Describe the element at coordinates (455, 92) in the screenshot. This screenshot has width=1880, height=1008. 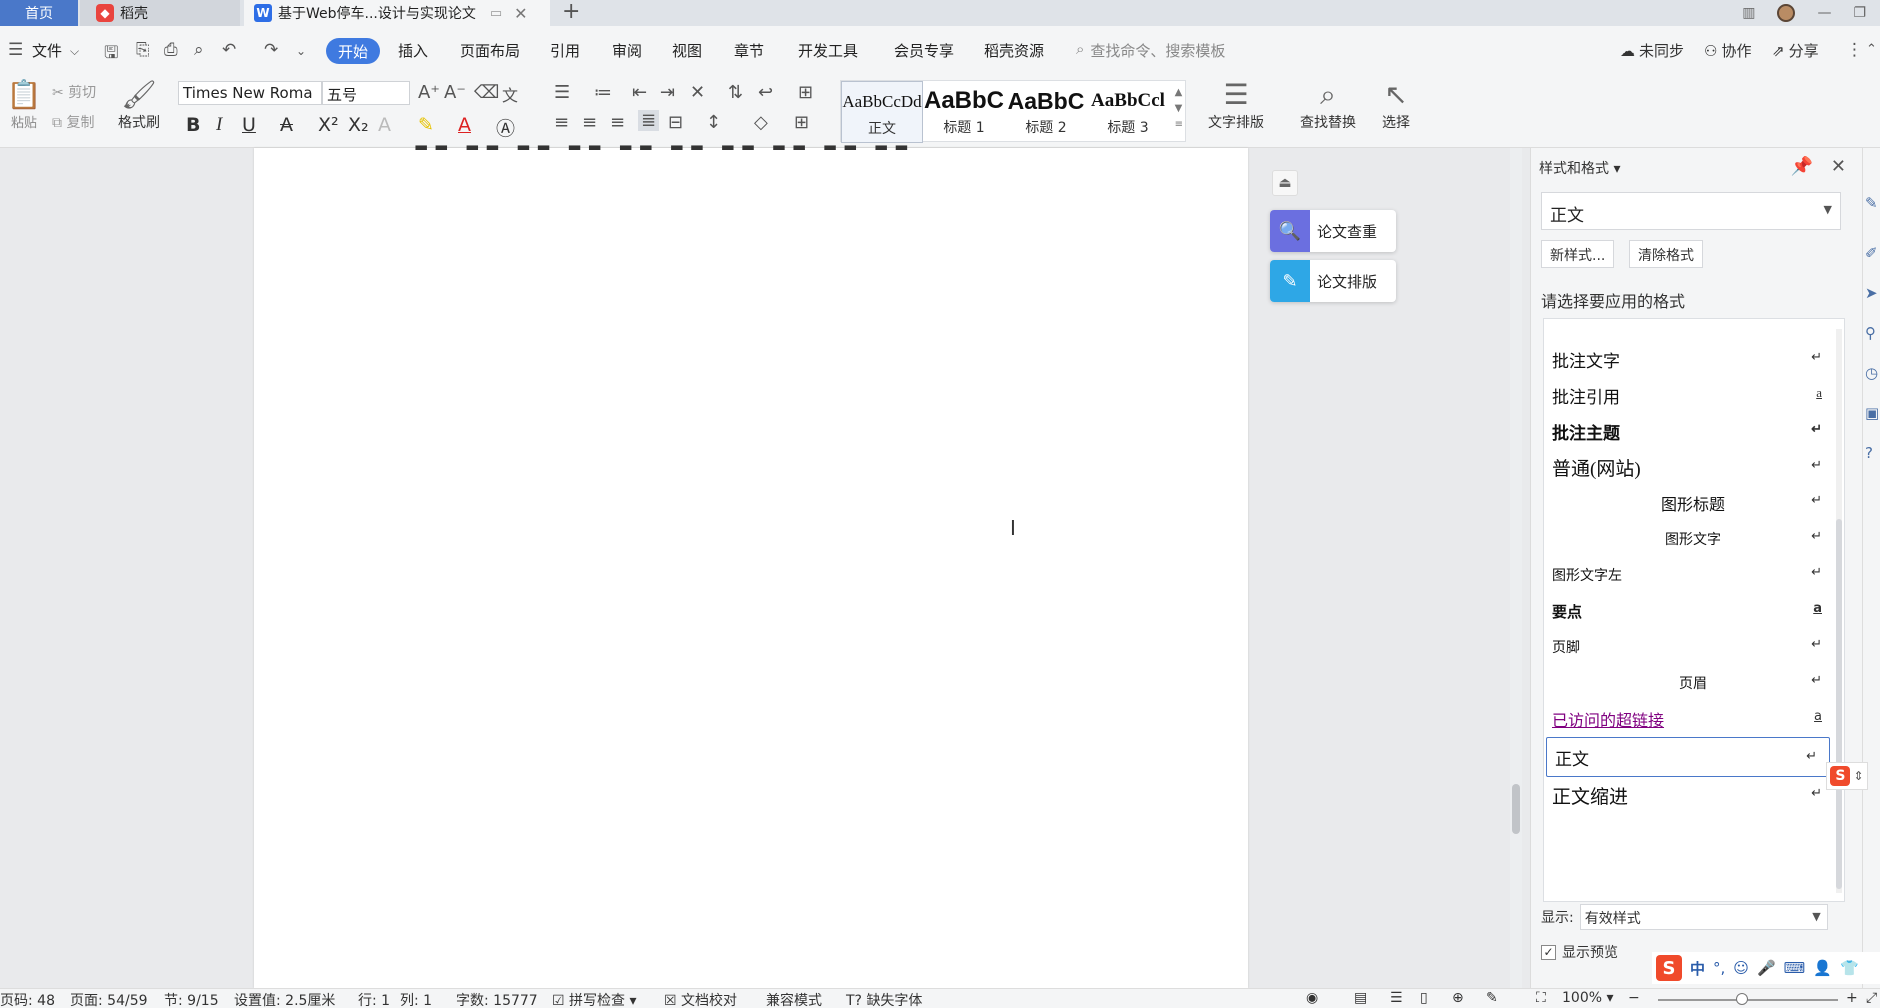
I see `shrink-font-icon: A⁻` at that location.